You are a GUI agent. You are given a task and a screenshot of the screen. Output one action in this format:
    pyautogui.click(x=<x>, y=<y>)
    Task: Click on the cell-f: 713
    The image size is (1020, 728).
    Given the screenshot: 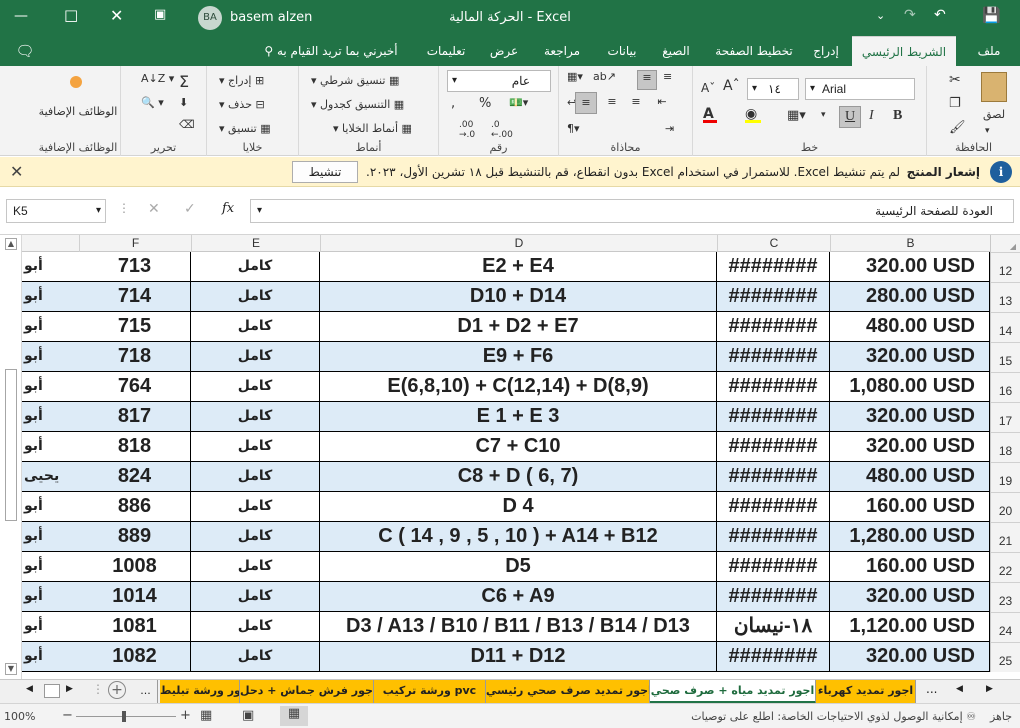 What is the action you would take?
    pyautogui.click(x=135, y=267)
    